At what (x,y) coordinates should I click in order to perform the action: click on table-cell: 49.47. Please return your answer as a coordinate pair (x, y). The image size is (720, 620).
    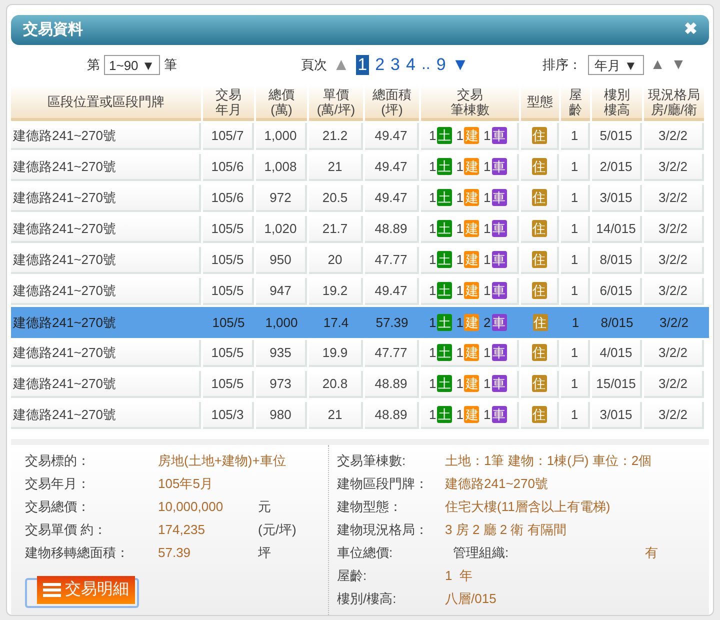
    Looking at the image, I should click on (392, 167).